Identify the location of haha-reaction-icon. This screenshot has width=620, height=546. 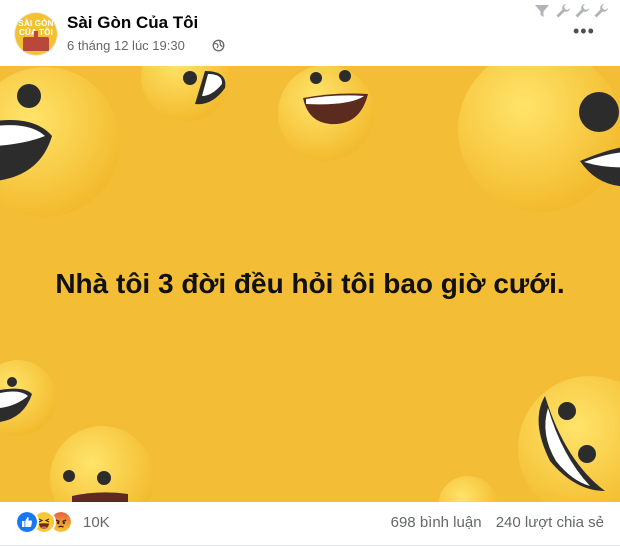
(44, 522).